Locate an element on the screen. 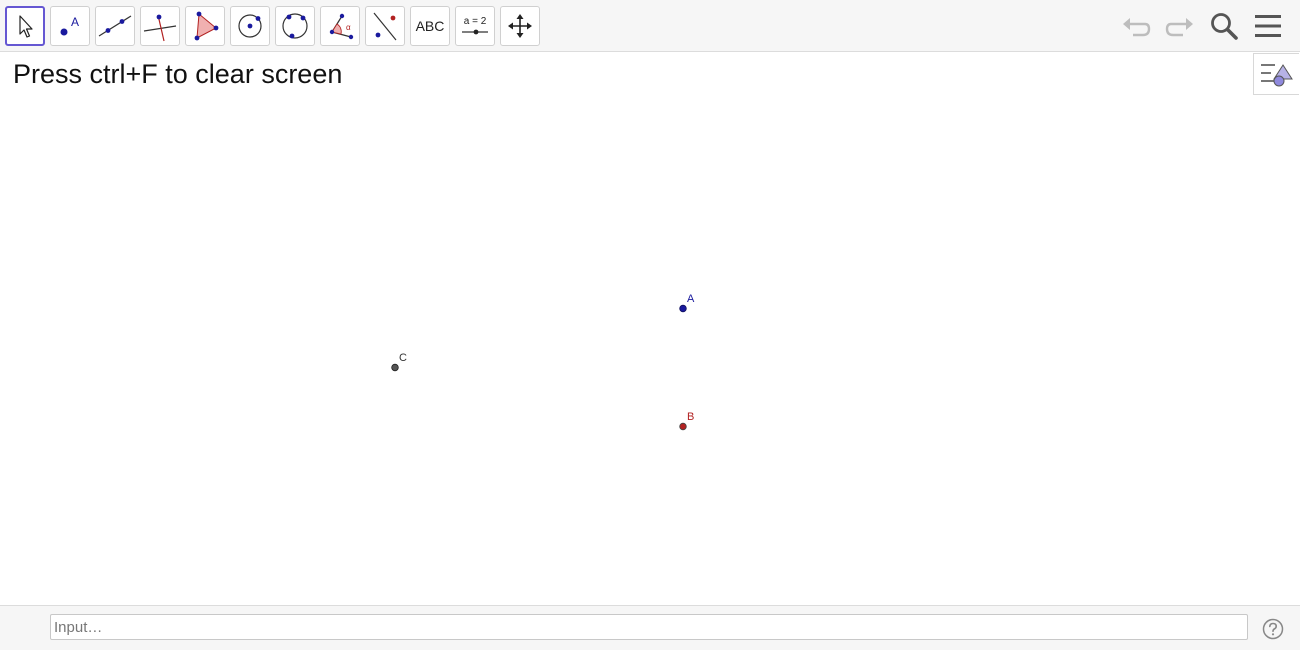 This screenshot has height=650, width=1300. perpendicular-line-tool-icon is located at coordinates (160, 28).